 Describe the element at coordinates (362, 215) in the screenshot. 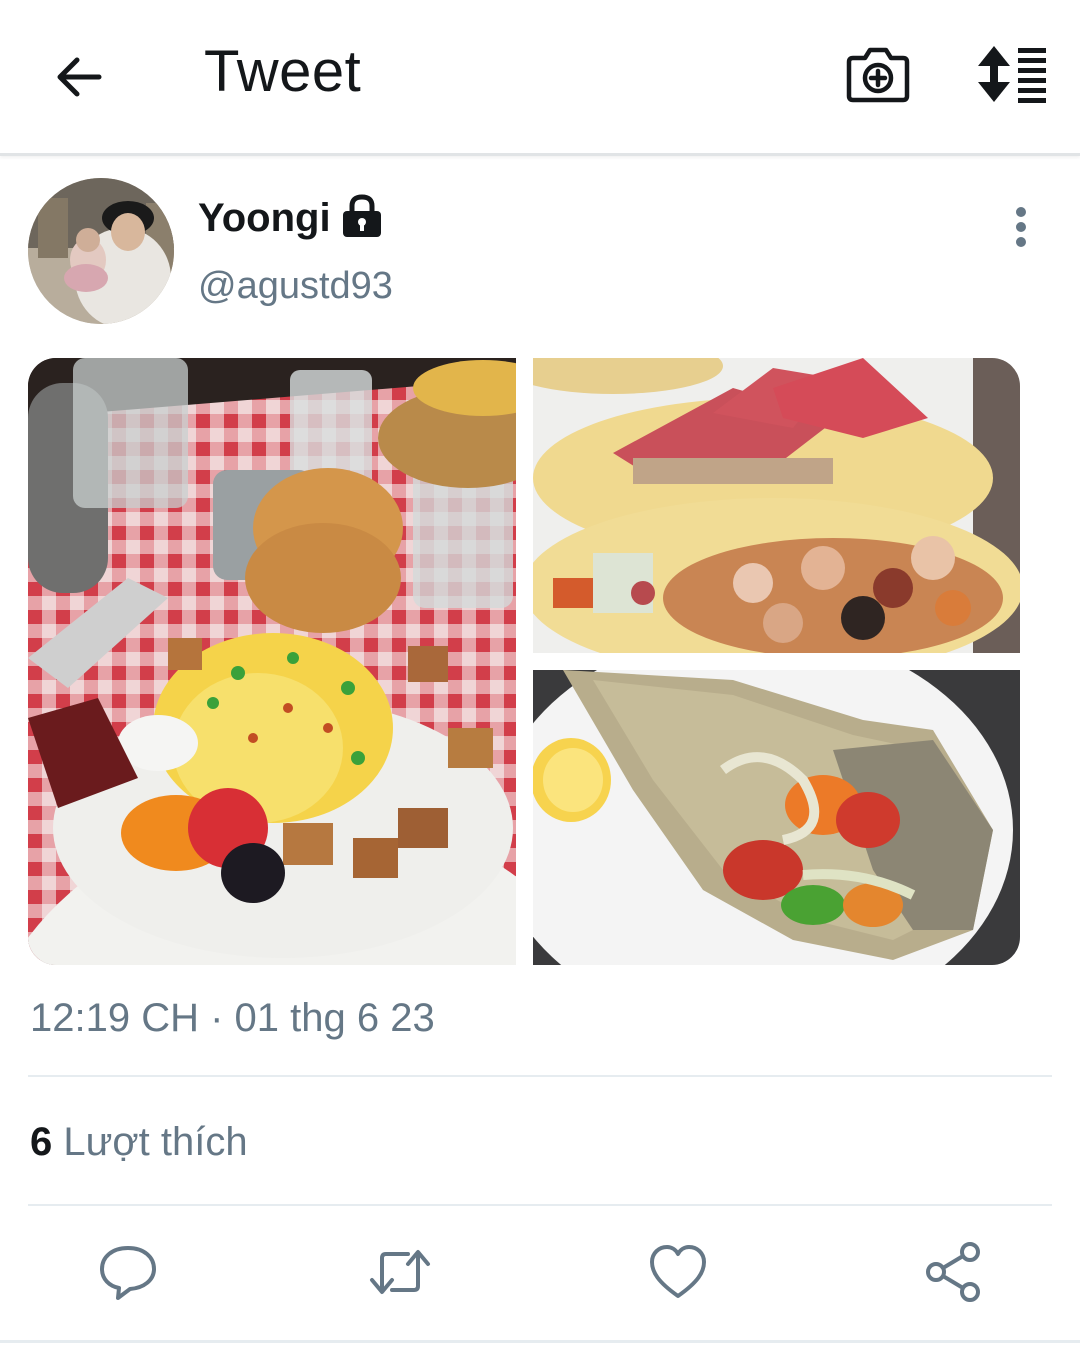

I see `lock-icon` at that location.